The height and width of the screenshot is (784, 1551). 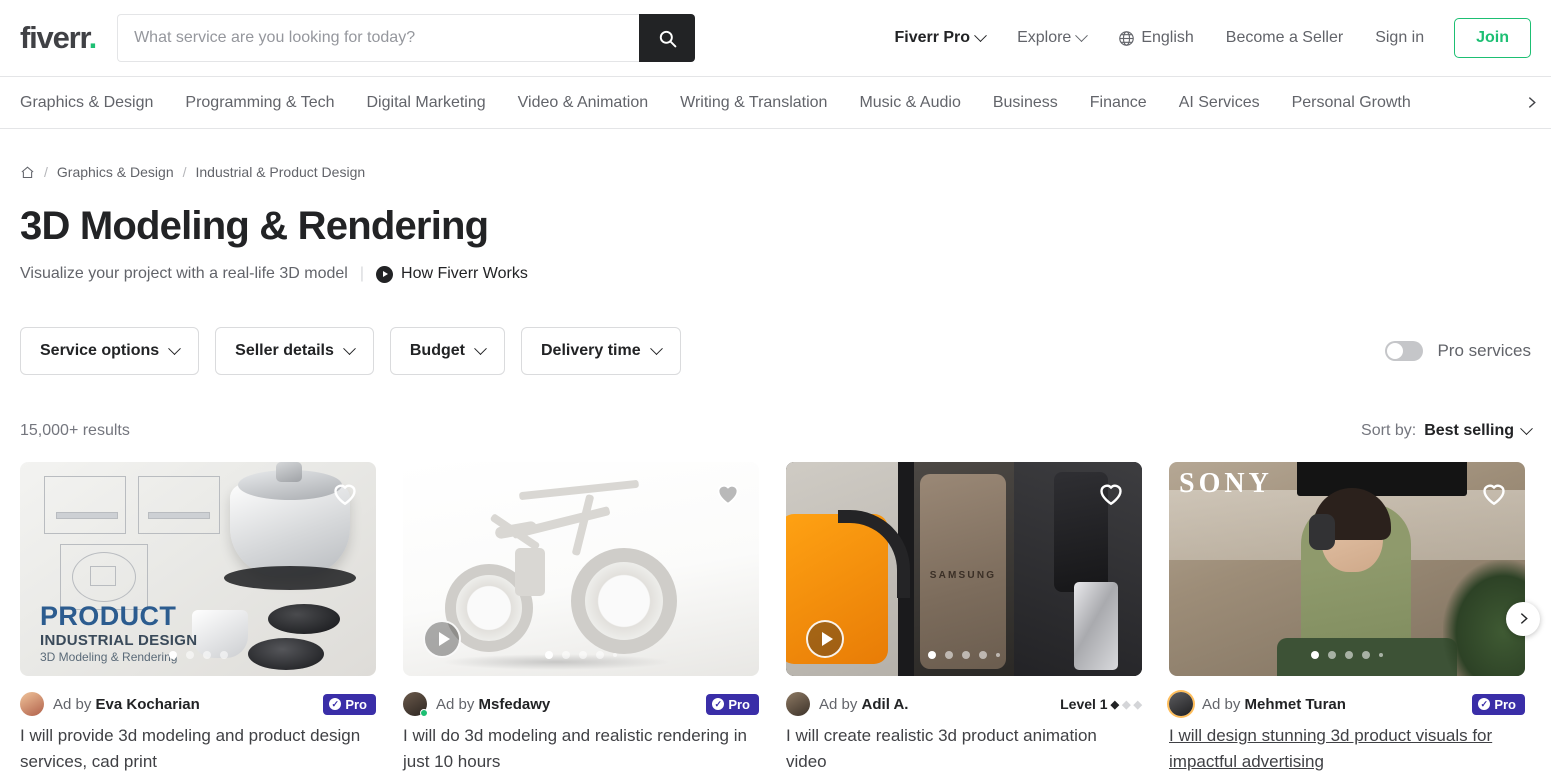 What do you see at coordinates (1155, 38) in the screenshot?
I see `nav-item-language: English` at bounding box center [1155, 38].